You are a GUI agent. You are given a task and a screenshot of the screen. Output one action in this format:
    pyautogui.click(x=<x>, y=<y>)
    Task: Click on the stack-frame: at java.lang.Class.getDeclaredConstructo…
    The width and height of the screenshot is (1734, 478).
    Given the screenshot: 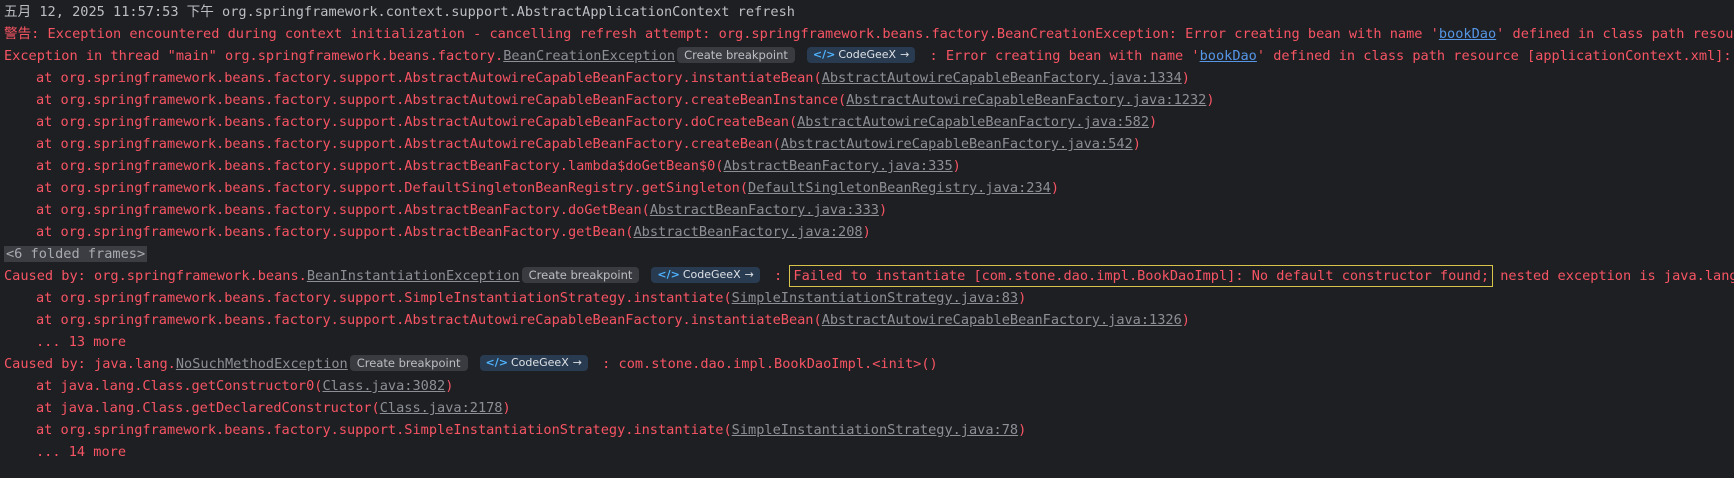 What is the action you would take?
    pyautogui.click(x=273, y=408)
    